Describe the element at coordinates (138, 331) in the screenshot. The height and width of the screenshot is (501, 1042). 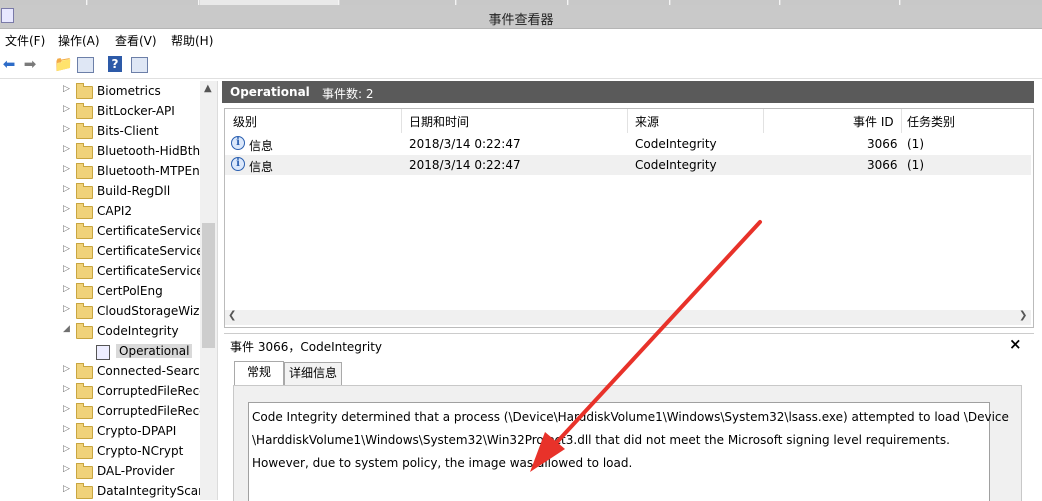
I see `tree-item-label: CodeIntegrity` at that location.